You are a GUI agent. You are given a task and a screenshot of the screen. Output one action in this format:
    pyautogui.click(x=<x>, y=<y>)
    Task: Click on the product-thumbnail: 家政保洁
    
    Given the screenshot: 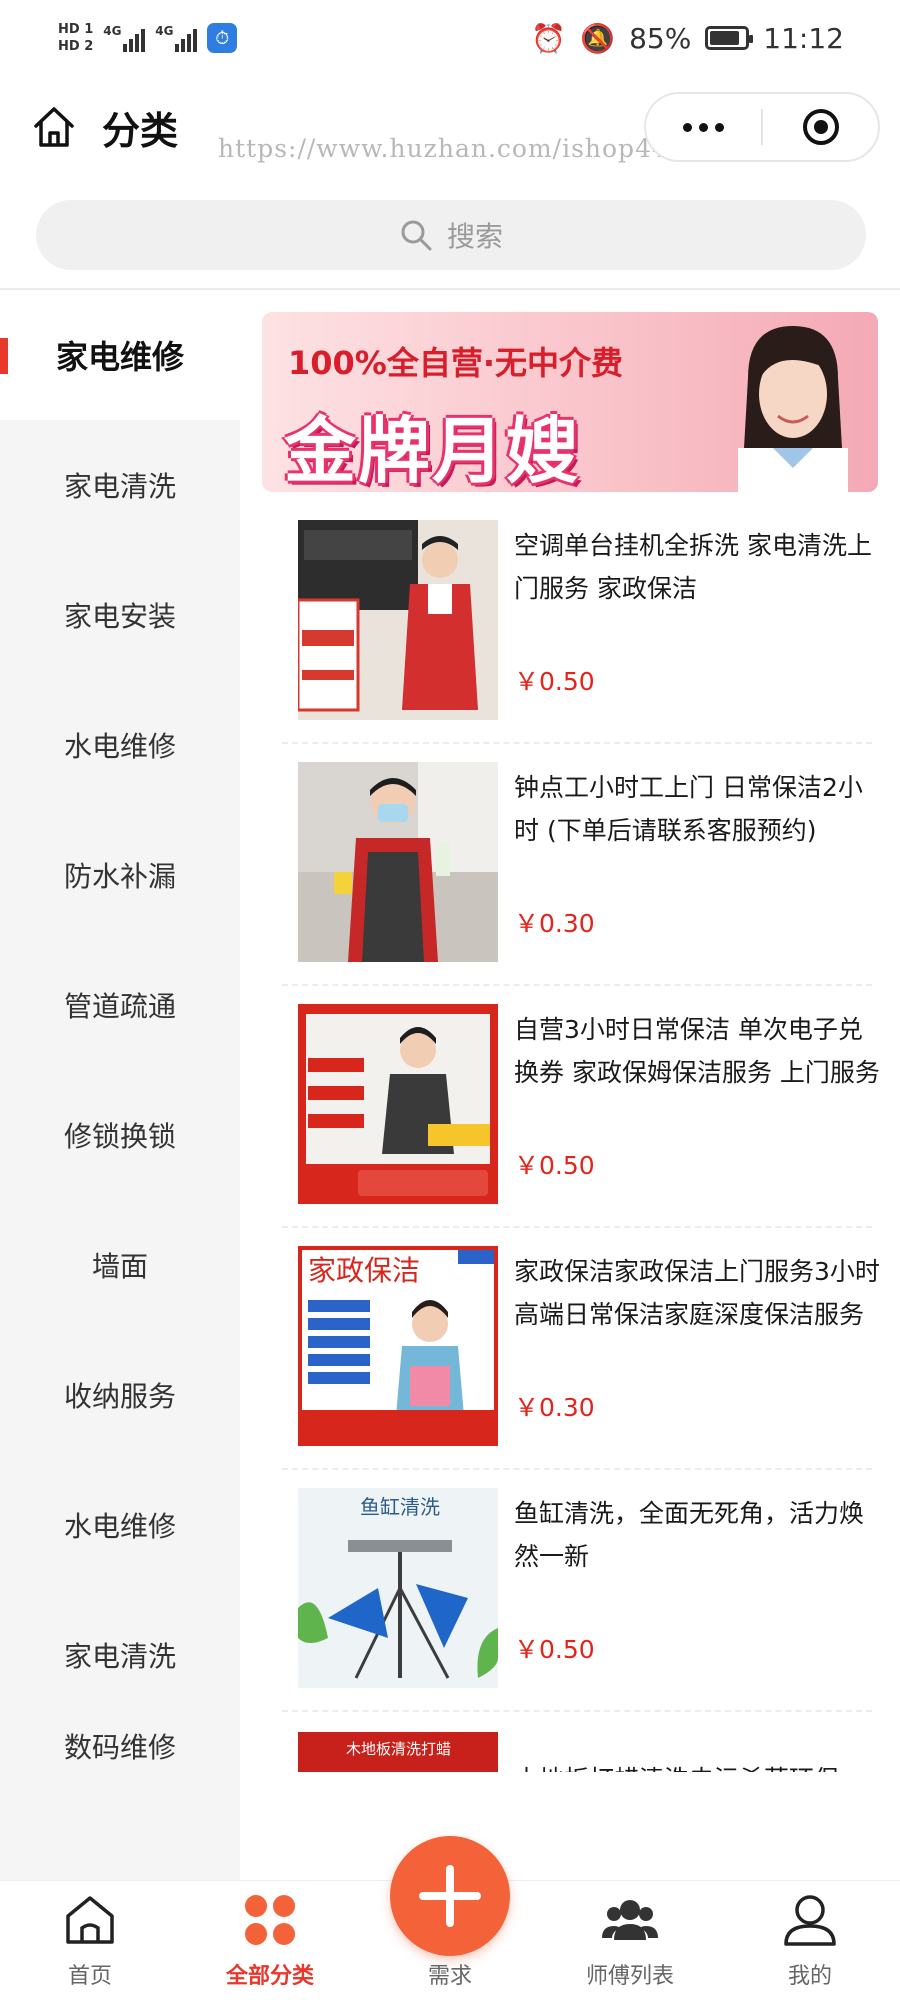 What is the action you would take?
    pyautogui.click(x=398, y=1346)
    